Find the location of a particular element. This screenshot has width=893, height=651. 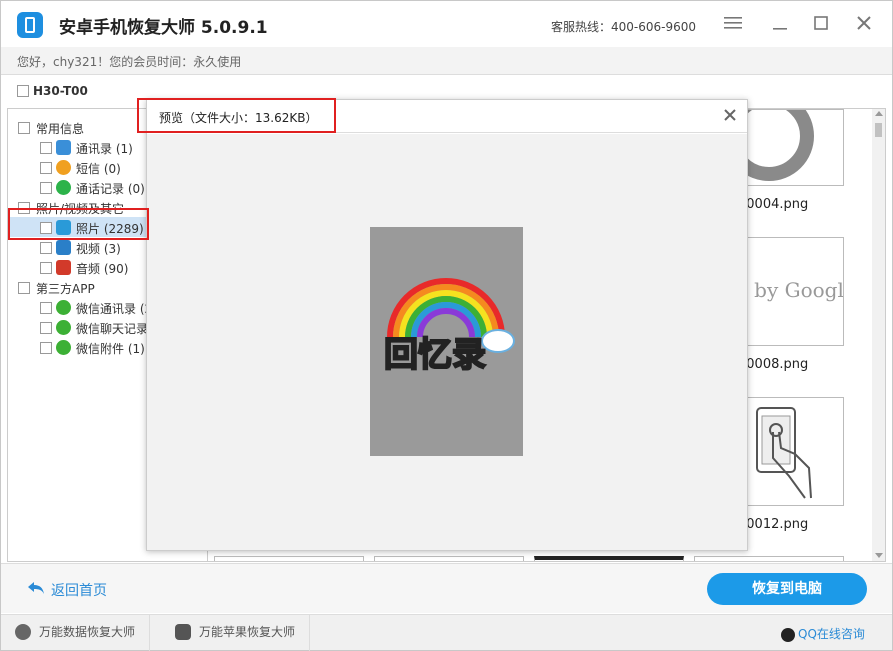

menu-icon is located at coordinates (733, 25).